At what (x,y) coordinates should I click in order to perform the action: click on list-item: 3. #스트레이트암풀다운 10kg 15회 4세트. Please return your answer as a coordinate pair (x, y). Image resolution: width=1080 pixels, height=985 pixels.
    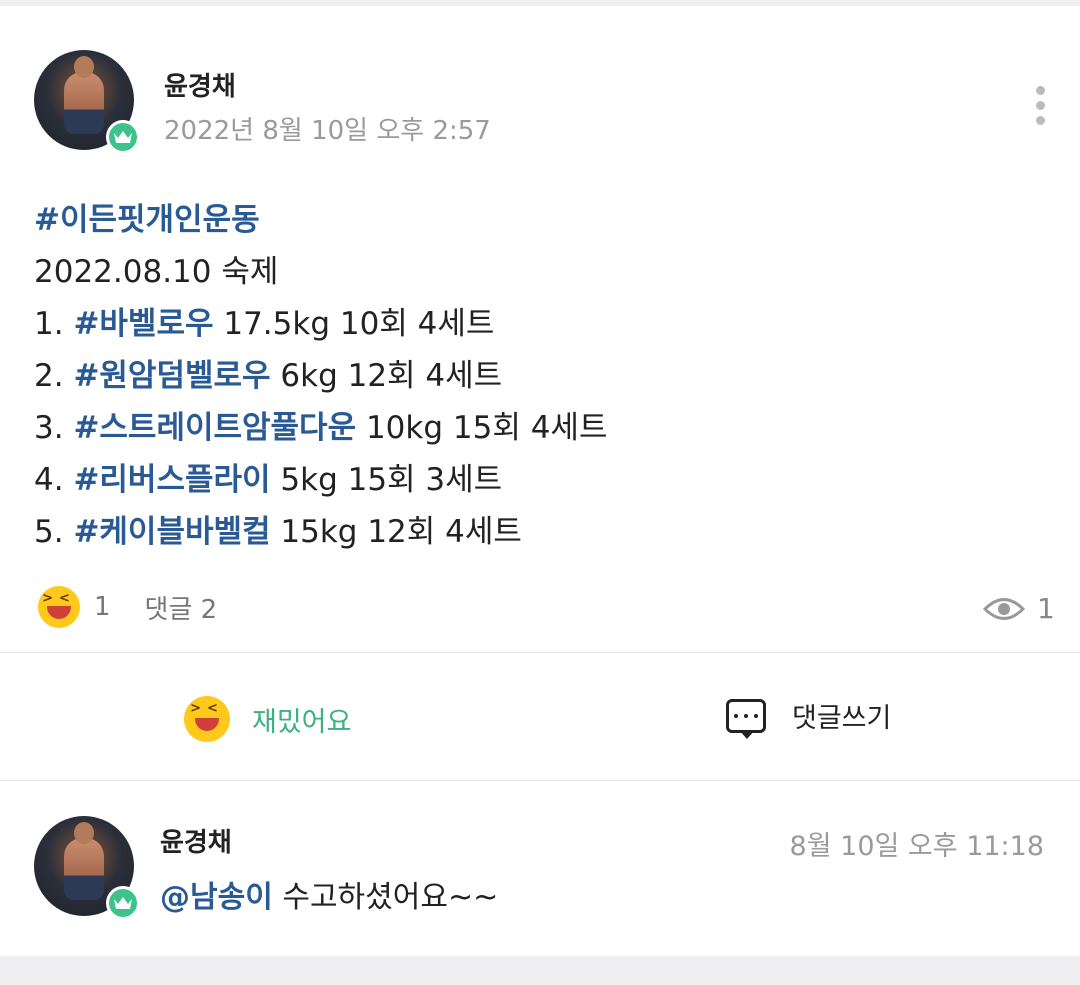
    Looking at the image, I should click on (321, 428).